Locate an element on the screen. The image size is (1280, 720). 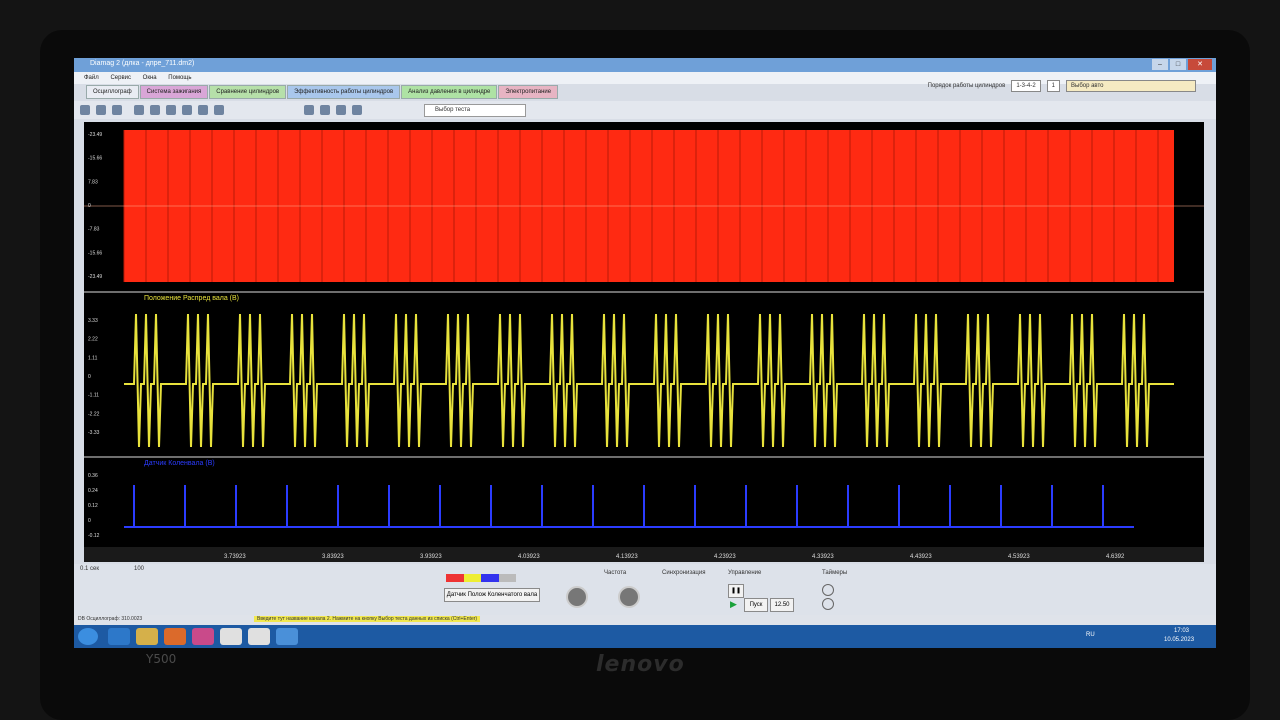
mode-select: Выбор авто is located at coordinates (1131, 86).